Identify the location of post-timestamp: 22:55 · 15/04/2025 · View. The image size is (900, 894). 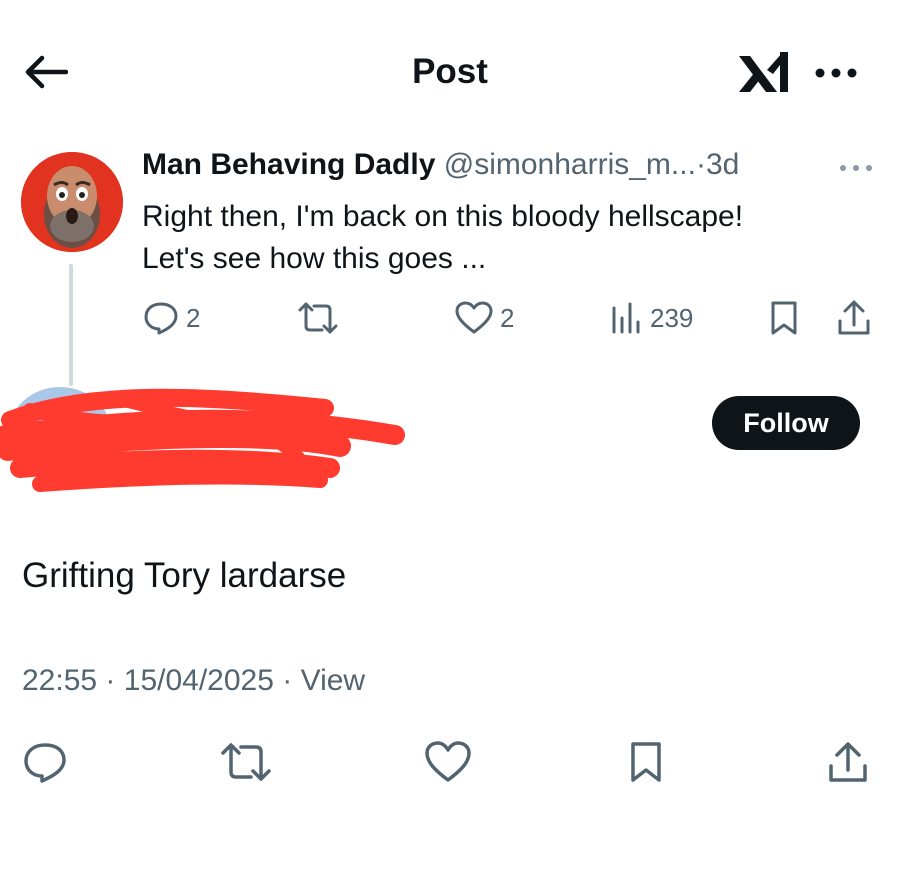
(193, 681).